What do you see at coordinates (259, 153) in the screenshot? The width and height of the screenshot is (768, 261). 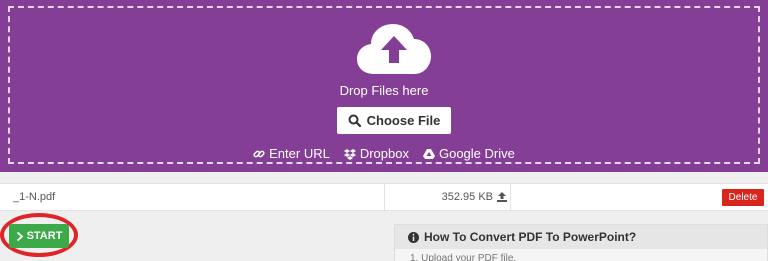 I see `link-icon` at bounding box center [259, 153].